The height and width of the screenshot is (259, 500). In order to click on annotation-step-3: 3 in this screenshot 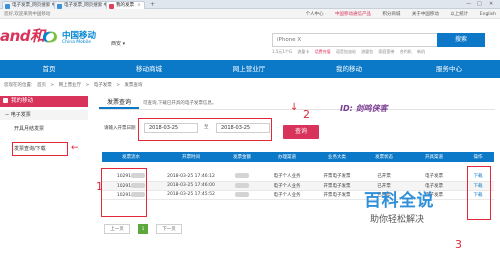, I will do `click(458, 244)`.